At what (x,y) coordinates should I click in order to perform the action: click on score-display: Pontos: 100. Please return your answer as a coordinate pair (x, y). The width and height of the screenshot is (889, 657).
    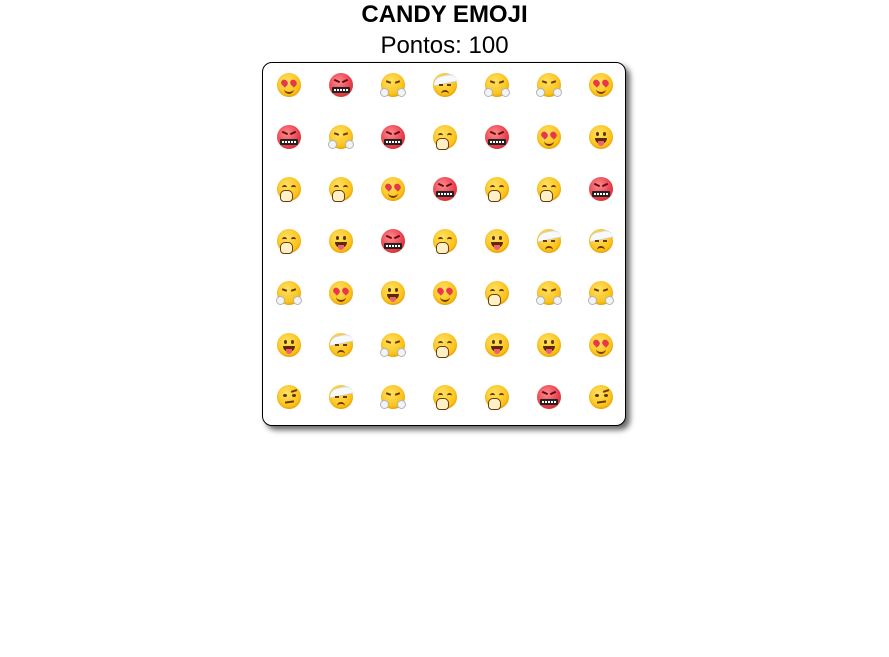
    Looking at the image, I should click on (444, 45).